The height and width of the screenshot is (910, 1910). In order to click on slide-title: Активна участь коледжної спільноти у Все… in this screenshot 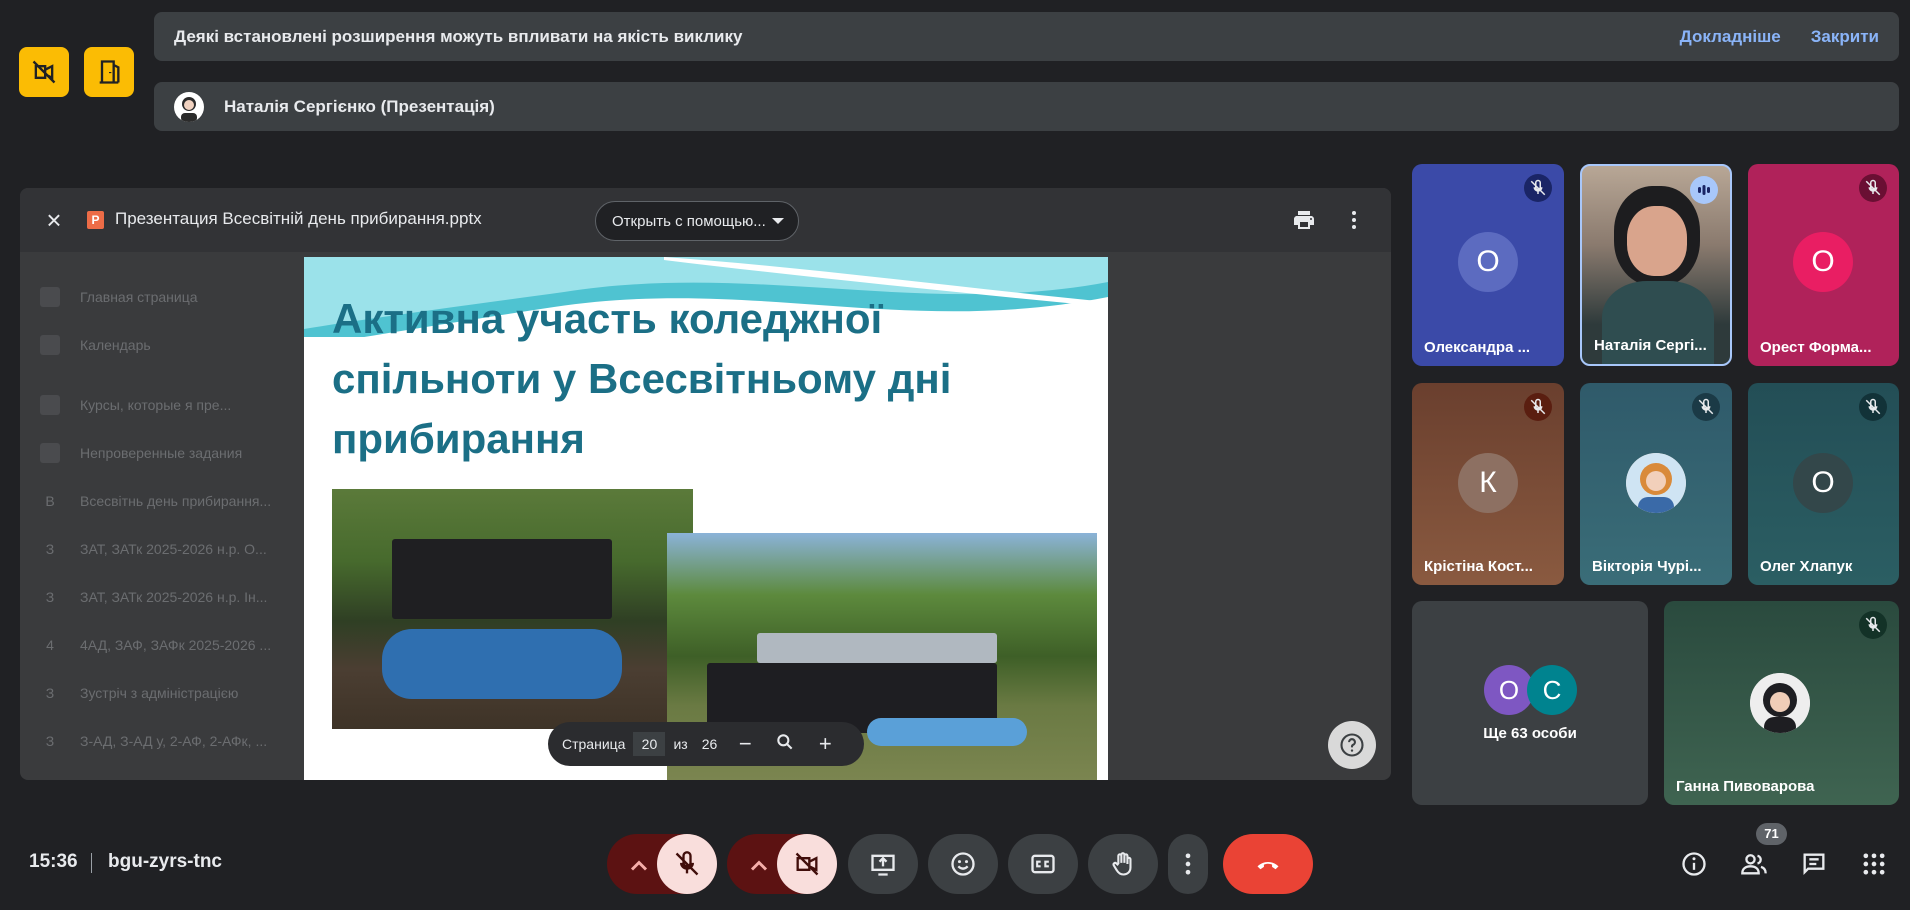, I will do `click(642, 378)`.